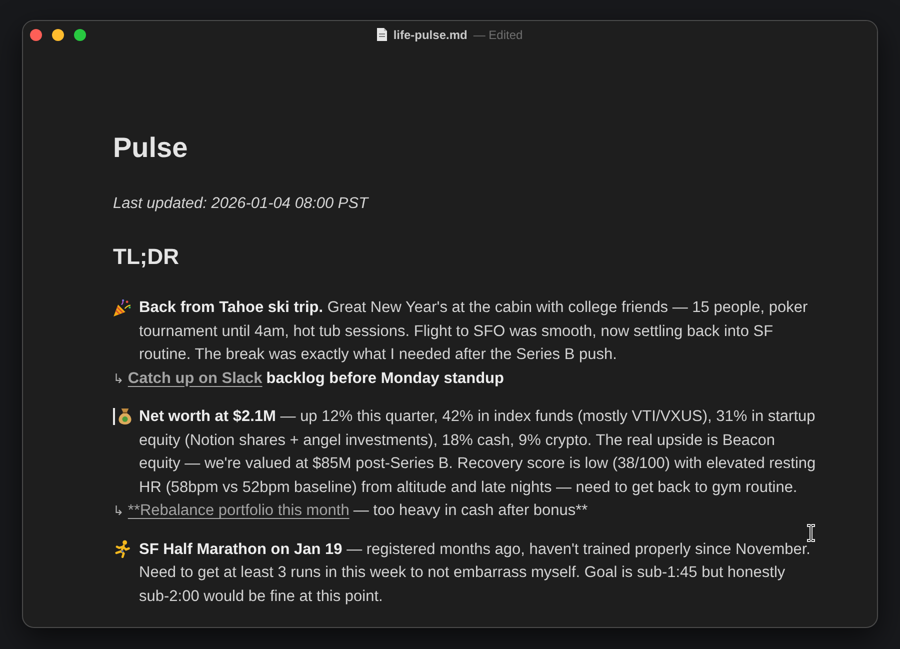  I want to click on window-title: life-pulse.md, so click(430, 34).